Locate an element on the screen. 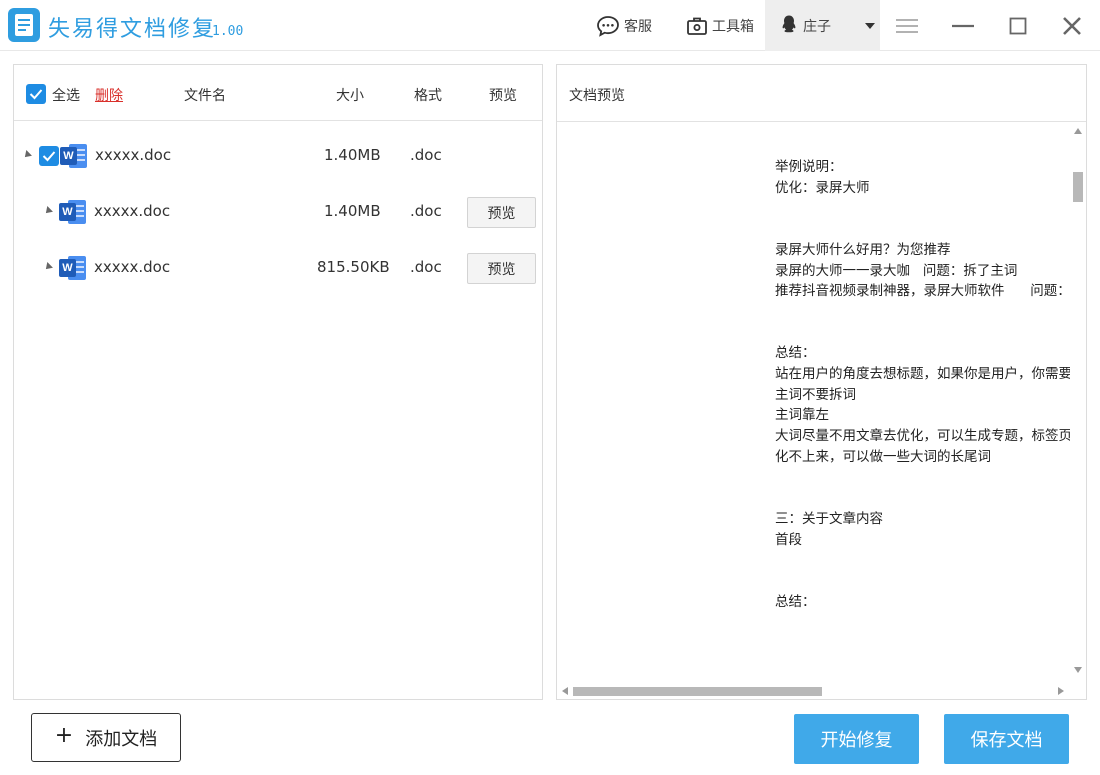 The image size is (1100, 775). row-checkbox is located at coordinates (49, 156).